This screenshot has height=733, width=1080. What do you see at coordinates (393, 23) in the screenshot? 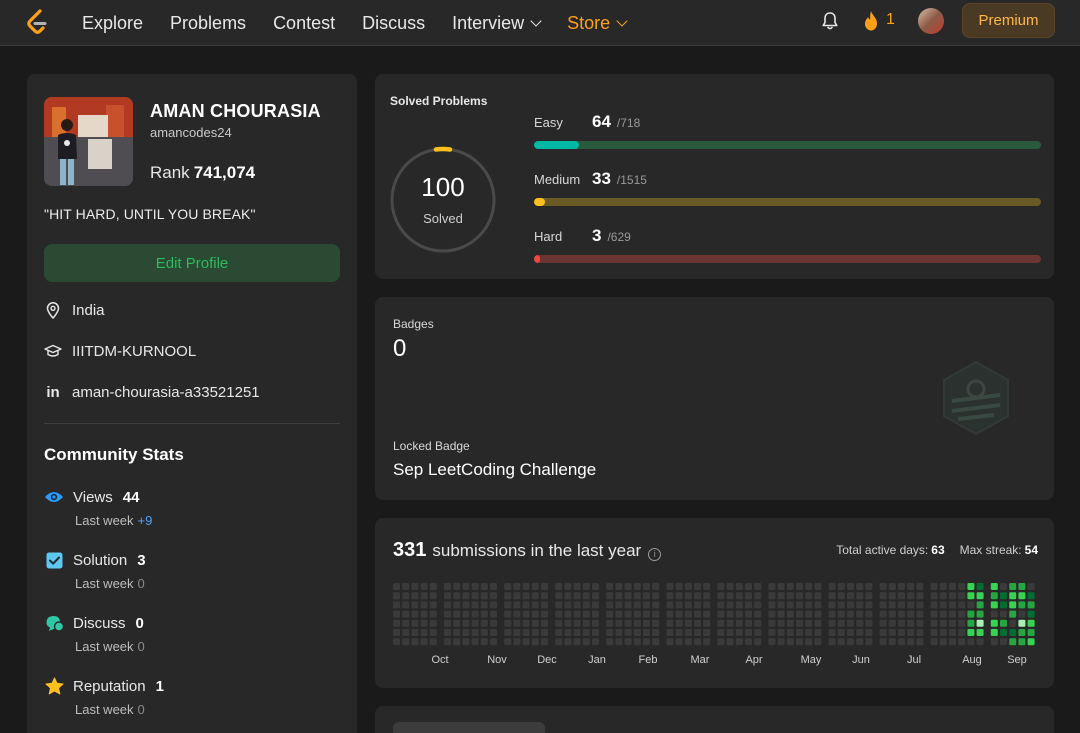
I see `nav-discuss: Discuss` at bounding box center [393, 23].